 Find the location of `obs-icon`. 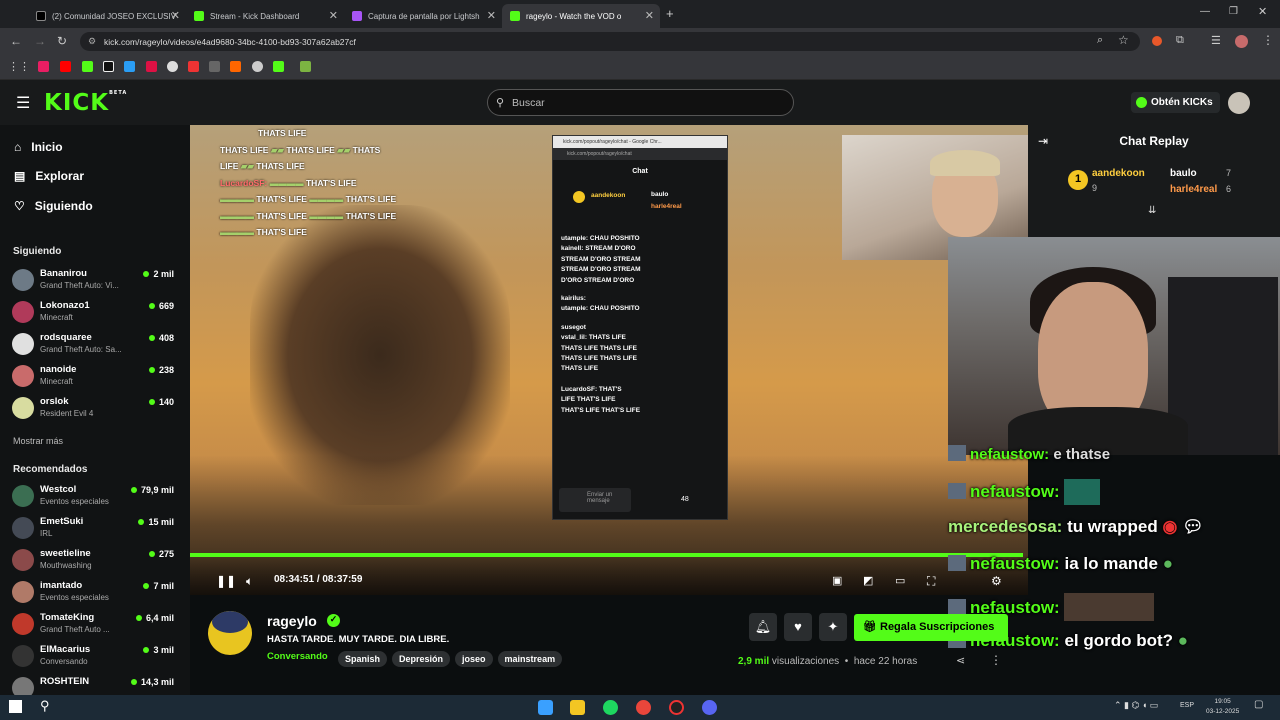

obs-icon is located at coordinates (676, 707).